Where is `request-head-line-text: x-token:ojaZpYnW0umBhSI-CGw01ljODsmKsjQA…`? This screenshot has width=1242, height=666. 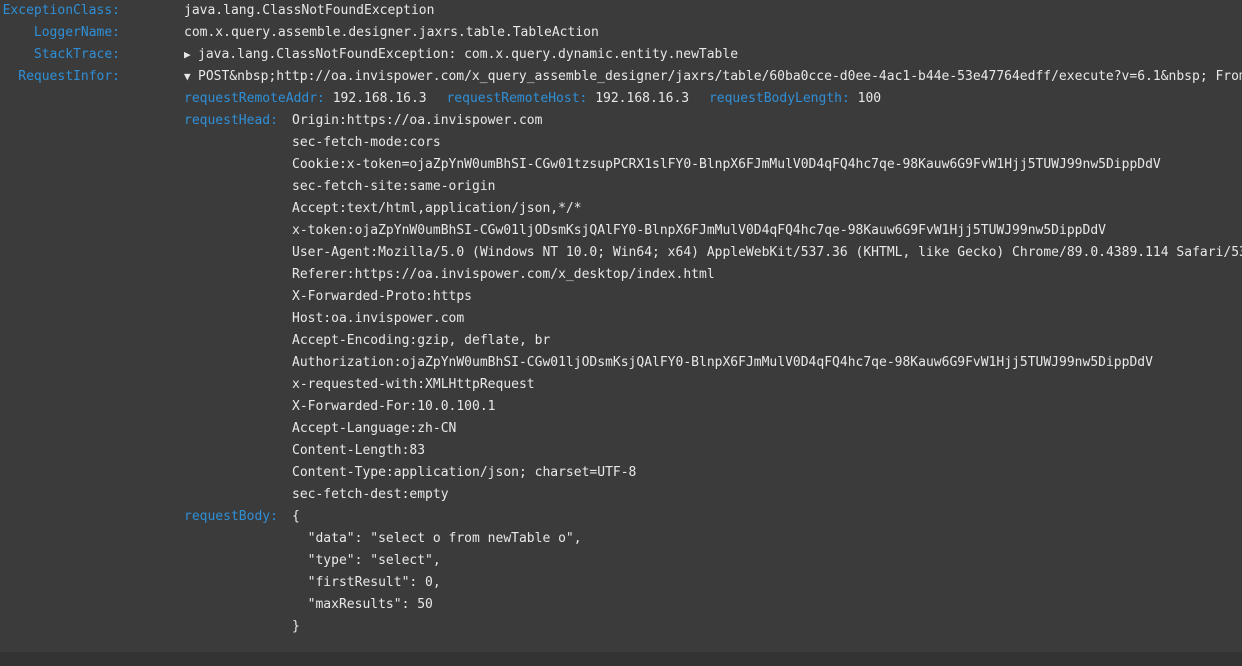 request-head-line-text: x-token:ojaZpYnW0umBhSI-CGw01ljODsmKsjQA… is located at coordinates (699, 230).